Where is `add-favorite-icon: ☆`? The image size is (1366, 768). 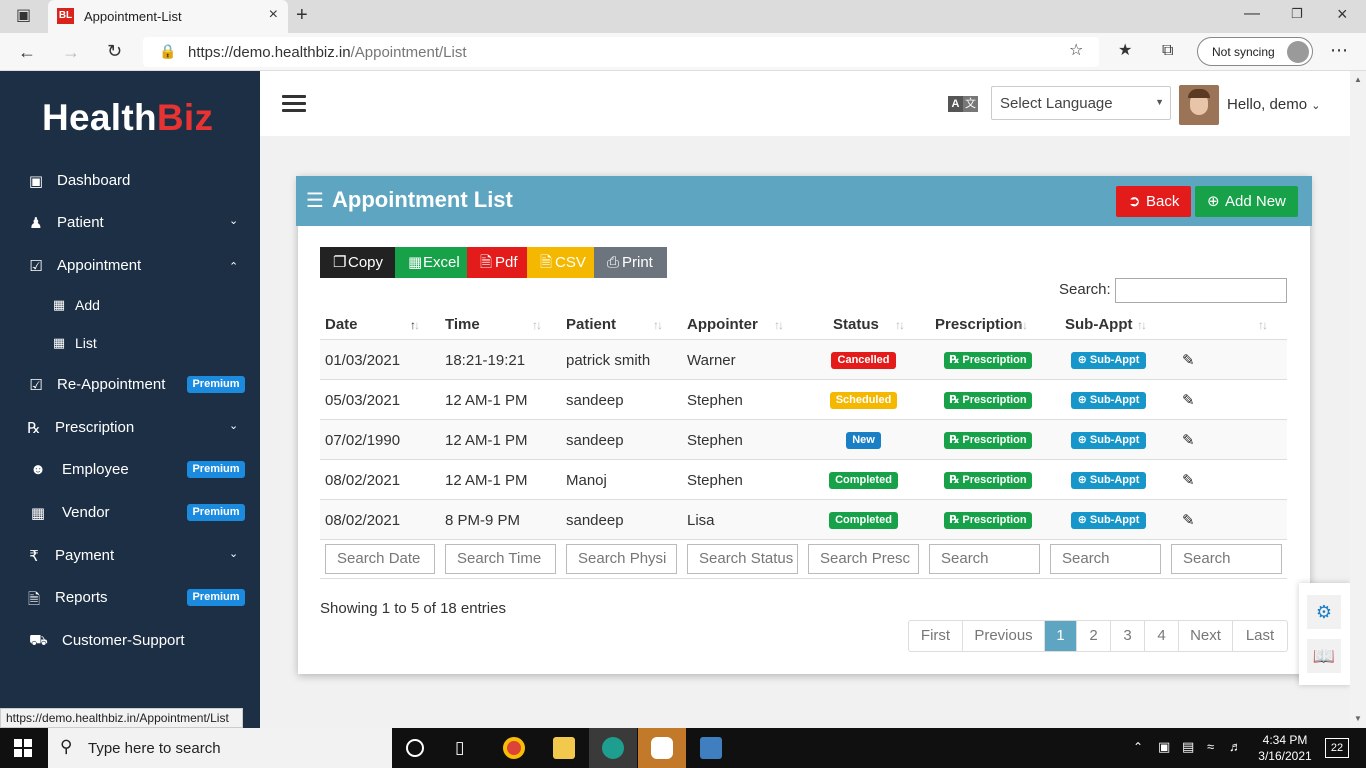
add-favorite-icon: ☆ is located at coordinates (1076, 51).